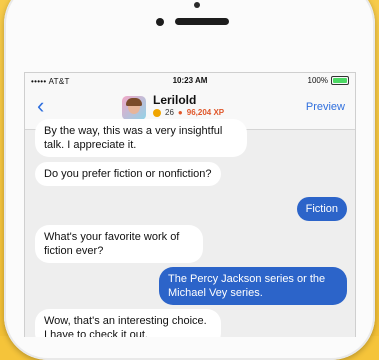  What do you see at coordinates (317, 80) in the screenshot?
I see `battery-percent: 100%` at bounding box center [317, 80].